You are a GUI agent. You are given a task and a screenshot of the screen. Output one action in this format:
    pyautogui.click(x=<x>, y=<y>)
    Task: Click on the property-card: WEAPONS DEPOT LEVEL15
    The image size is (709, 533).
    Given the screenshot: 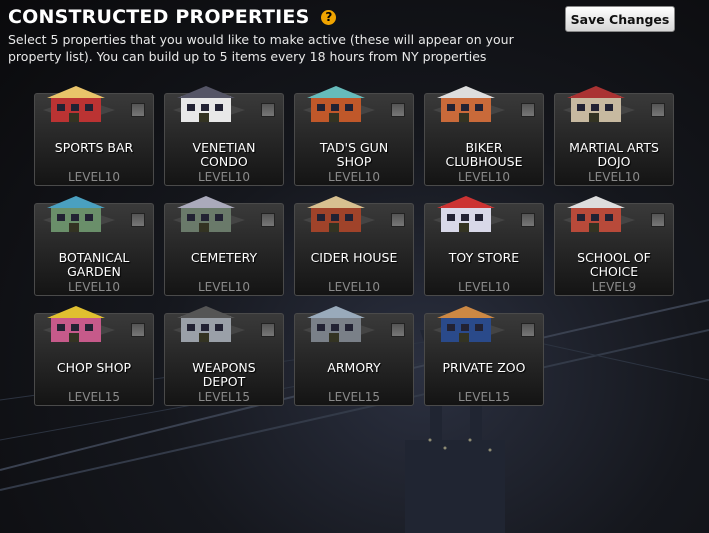 What is the action you would take?
    pyautogui.click(x=224, y=356)
    